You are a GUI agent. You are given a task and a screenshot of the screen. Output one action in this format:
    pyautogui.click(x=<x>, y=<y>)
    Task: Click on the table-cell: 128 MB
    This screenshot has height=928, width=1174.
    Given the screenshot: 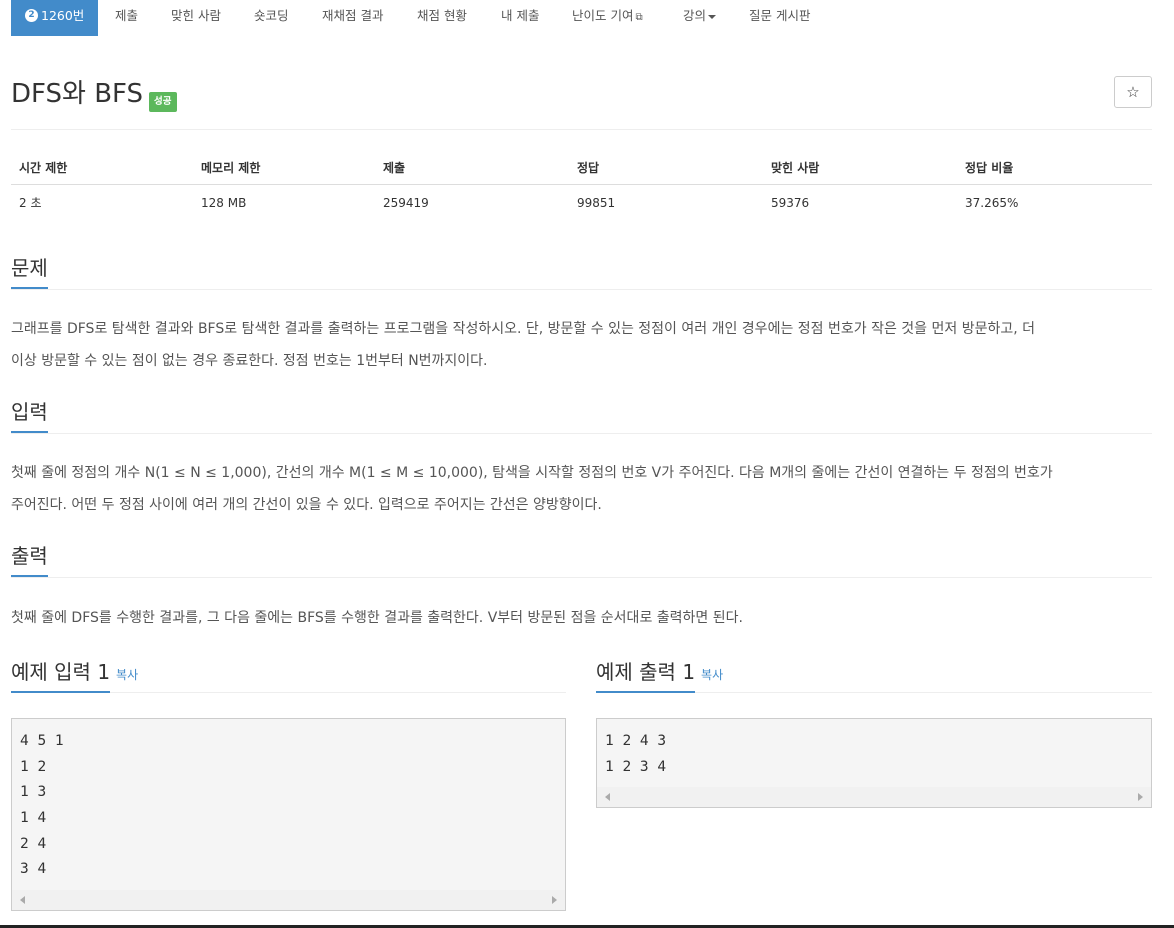 What is the action you would take?
    pyautogui.click(x=224, y=202)
    